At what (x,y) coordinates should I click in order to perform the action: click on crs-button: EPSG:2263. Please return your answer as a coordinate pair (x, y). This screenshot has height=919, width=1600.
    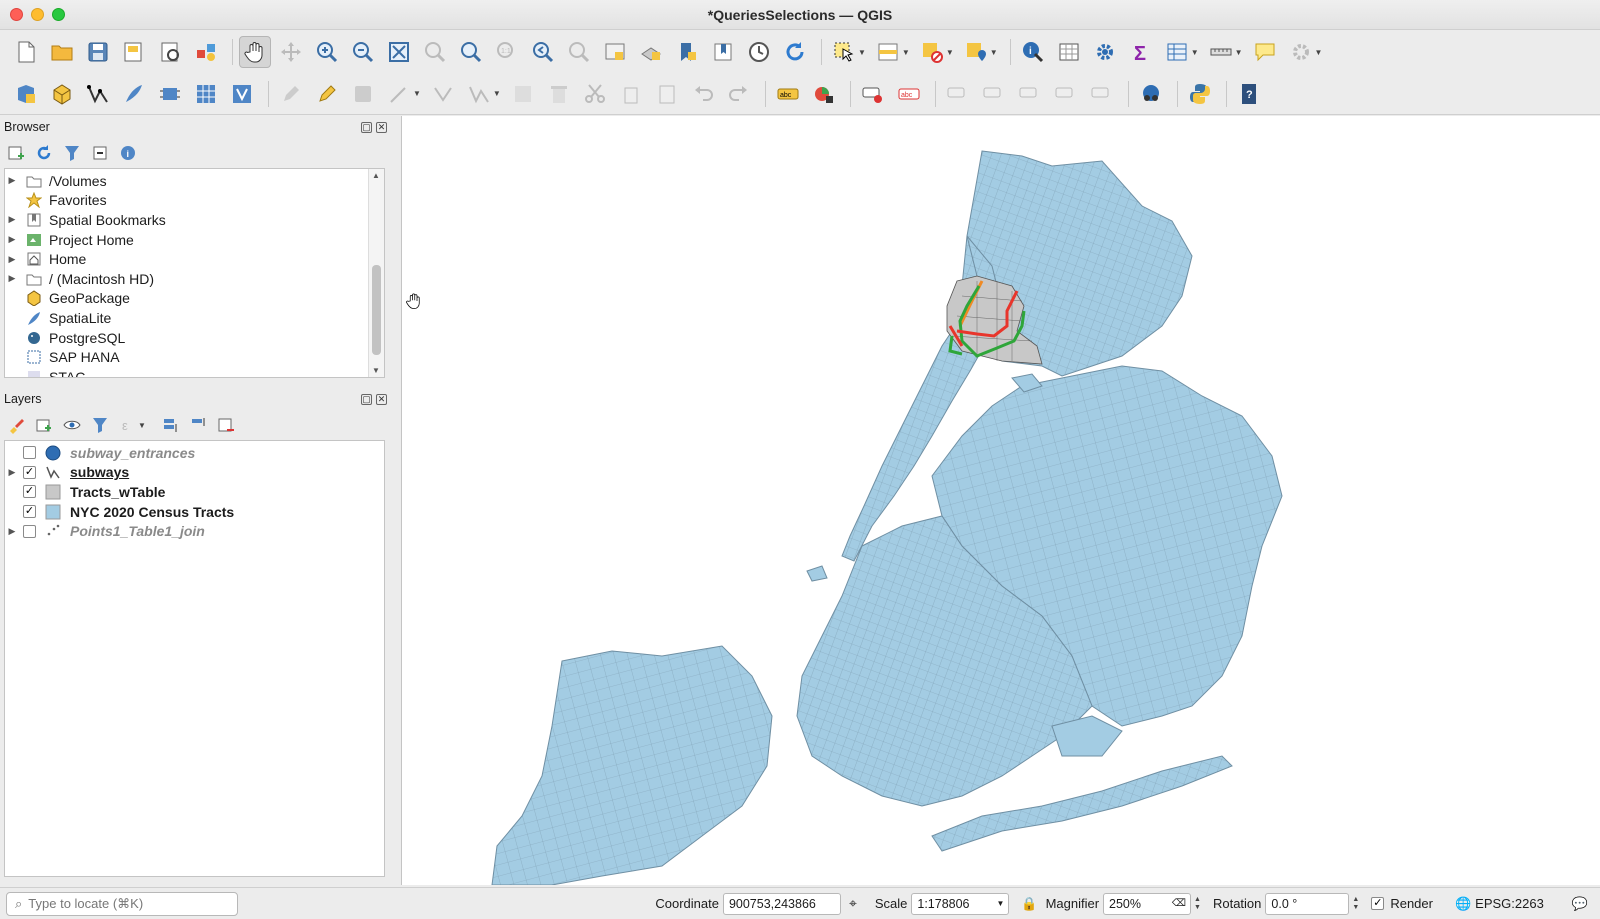
    Looking at the image, I should click on (1509, 903).